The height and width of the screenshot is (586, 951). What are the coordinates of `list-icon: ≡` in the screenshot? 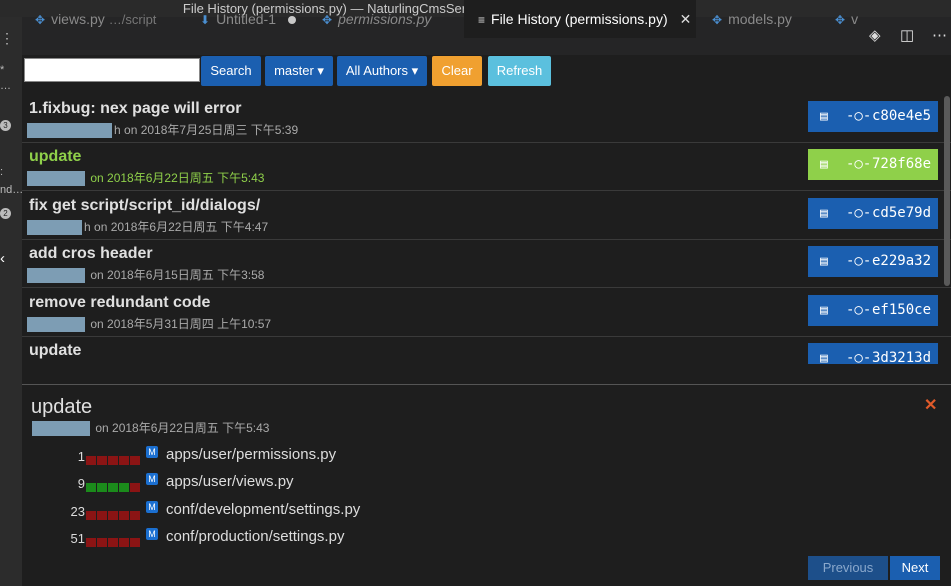 It's located at (482, 20).